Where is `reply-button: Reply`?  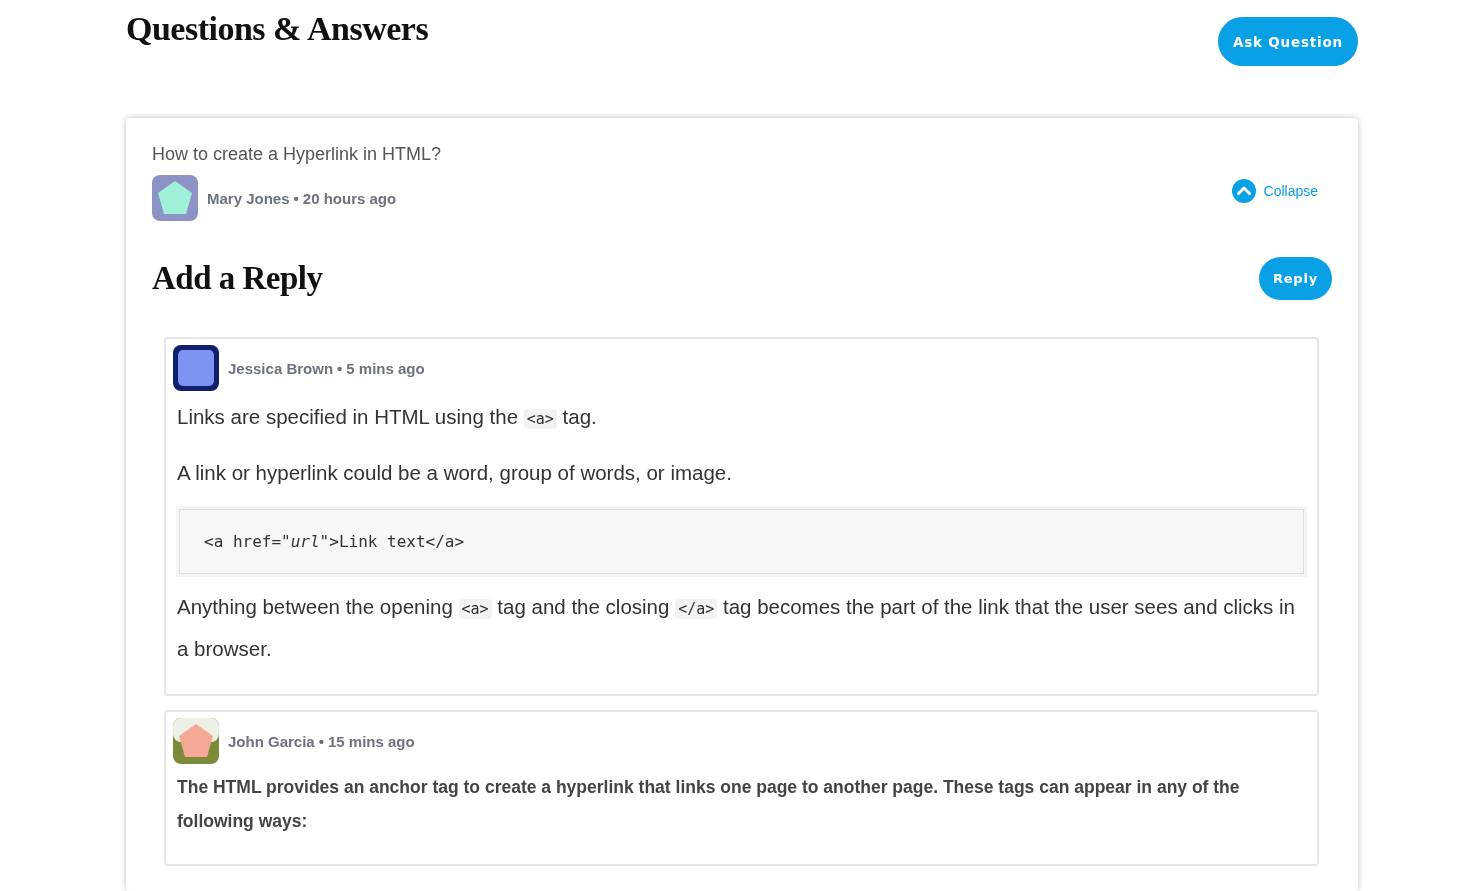 reply-button: Reply is located at coordinates (1295, 278).